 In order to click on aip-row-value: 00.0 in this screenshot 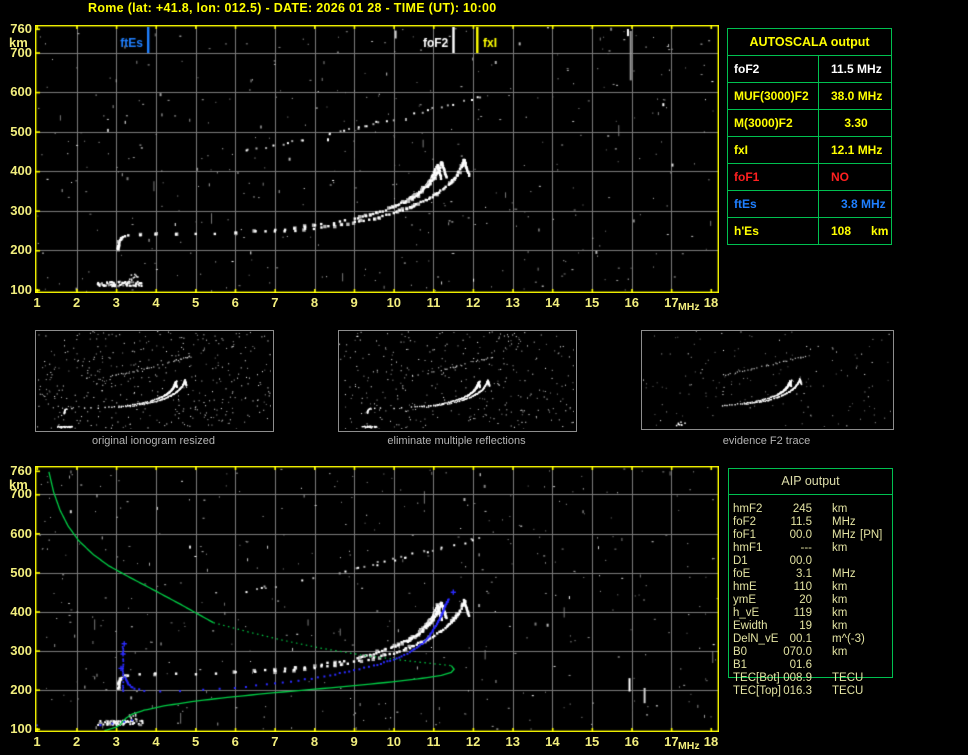, I will do `click(800, 561)`.